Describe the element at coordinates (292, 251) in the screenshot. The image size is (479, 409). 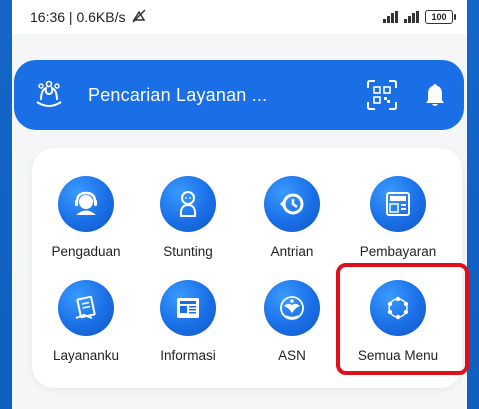
I see `menu-item-label: Antrian` at that location.